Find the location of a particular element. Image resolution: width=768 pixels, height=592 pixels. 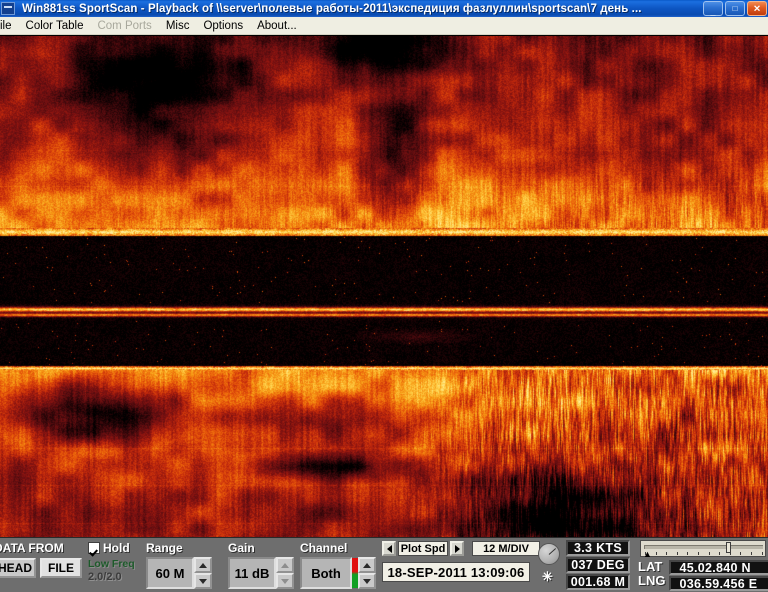

gain-value: 11 dB is located at coordinates (252, 573).